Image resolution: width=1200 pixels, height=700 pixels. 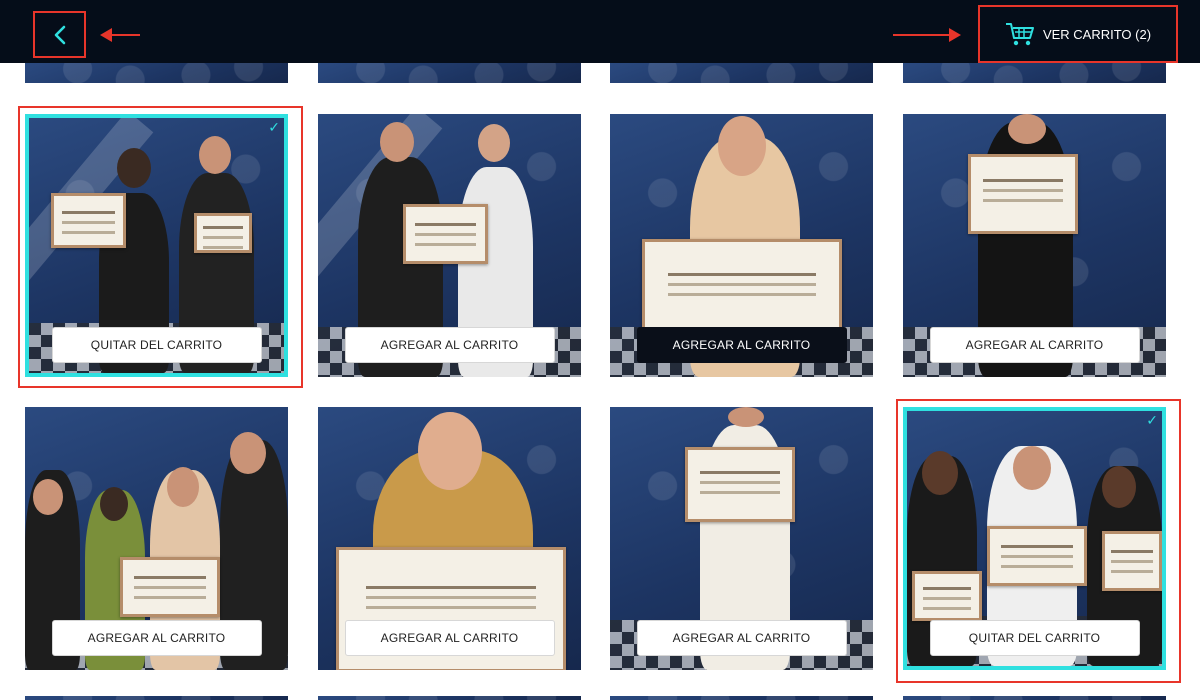 I want to click on view-cart-label: VER CARRITO (2), so click(x=1097, y=34).